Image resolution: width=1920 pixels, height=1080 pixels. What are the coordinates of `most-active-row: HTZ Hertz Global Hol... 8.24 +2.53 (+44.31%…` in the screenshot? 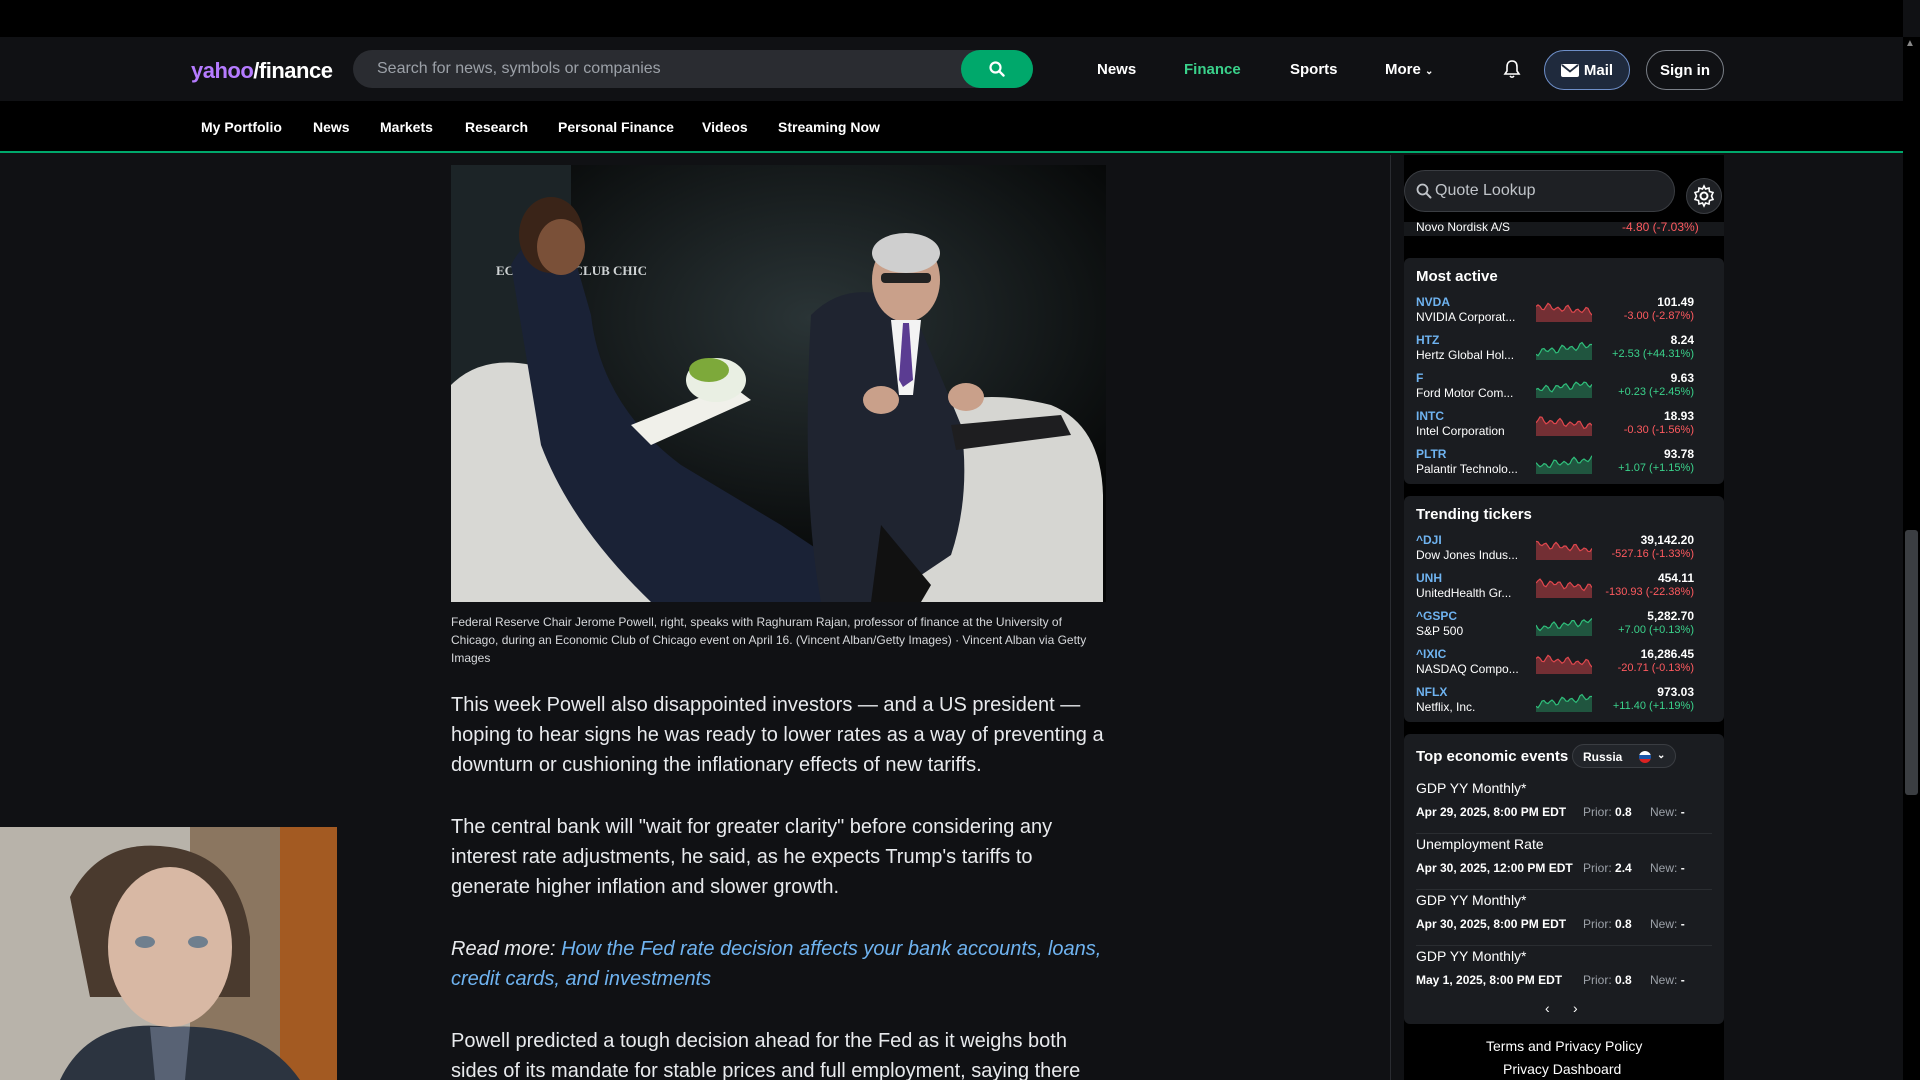 It's located at (1564, 349).